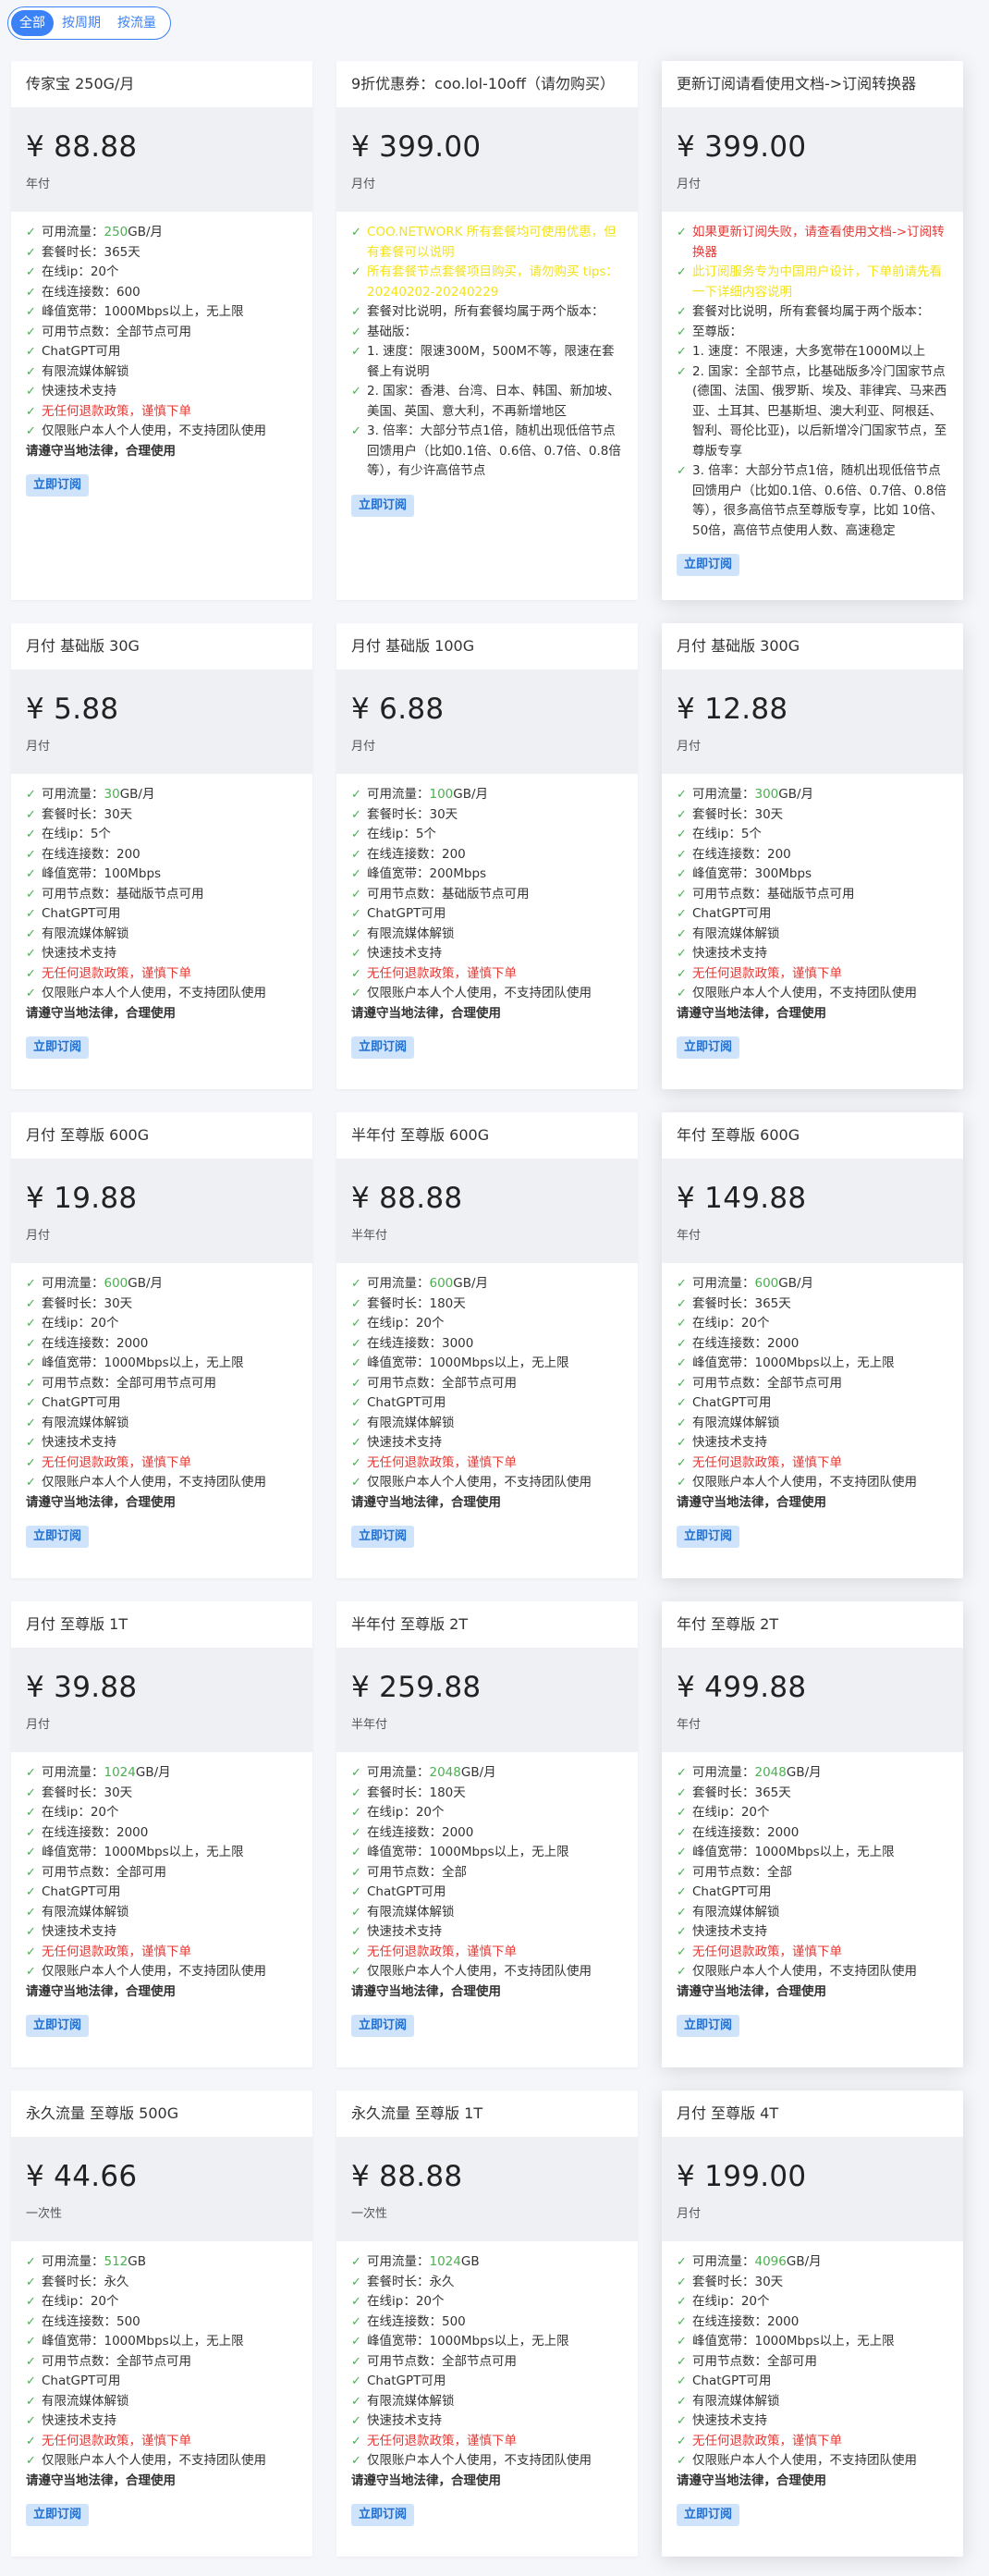  I want to click on feature-item: ✓ 仅限账户本人个人使用，不支持团队使用, so click(812, 2462).